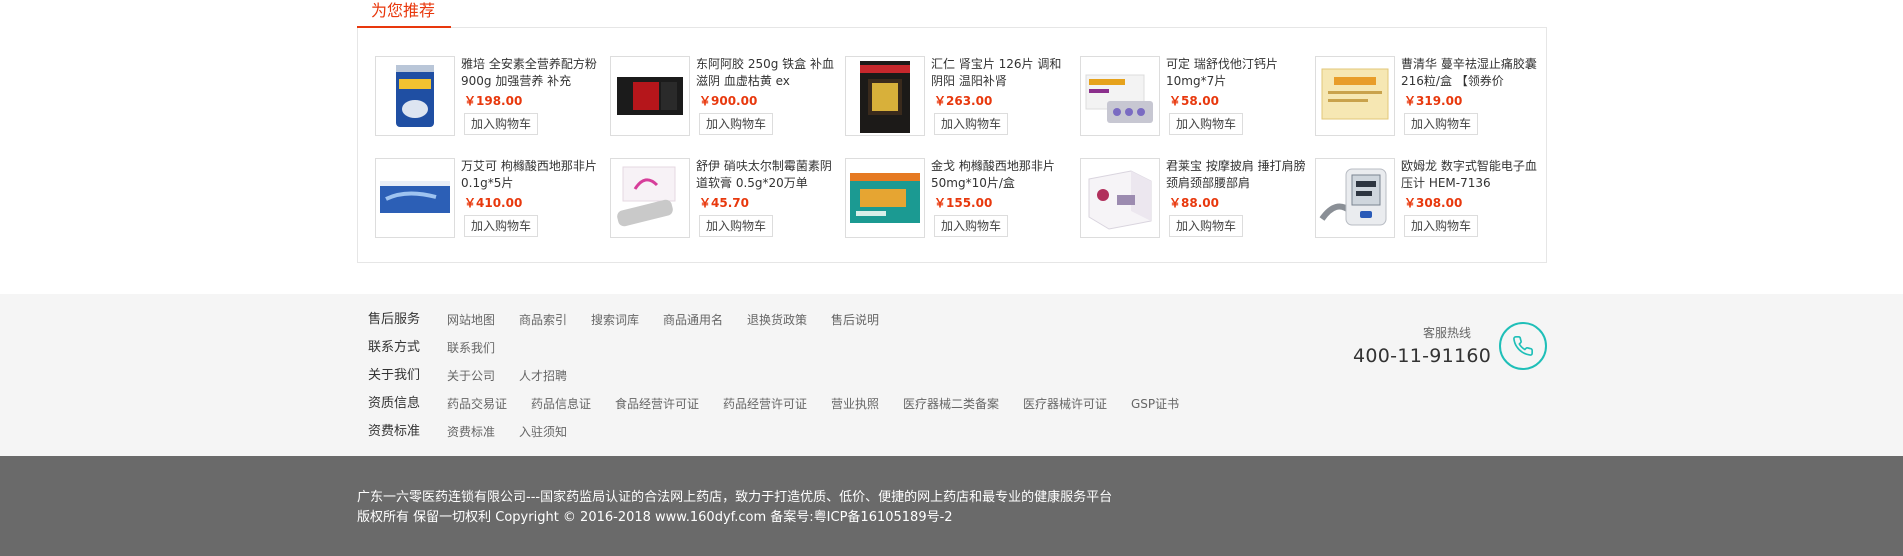  What do you see at coordinates (415, 198) in the screenshot?
I see `product-image-blue-box` at bounding box center [415, 198].